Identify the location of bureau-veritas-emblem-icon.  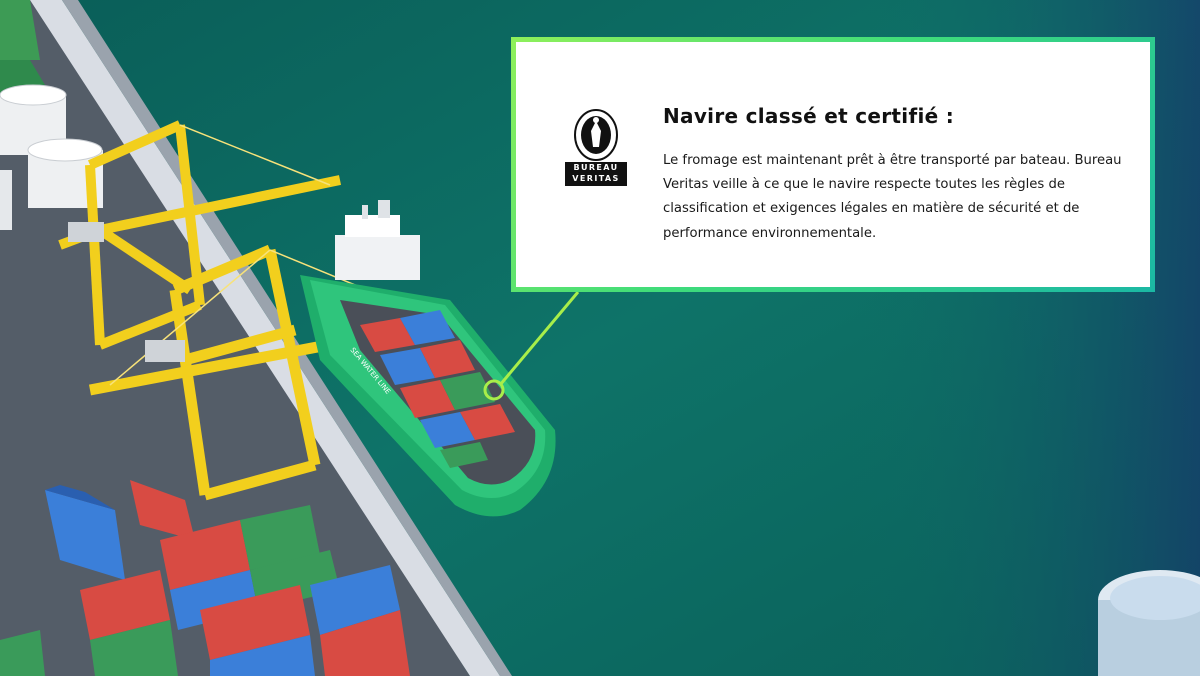
(596, 135).